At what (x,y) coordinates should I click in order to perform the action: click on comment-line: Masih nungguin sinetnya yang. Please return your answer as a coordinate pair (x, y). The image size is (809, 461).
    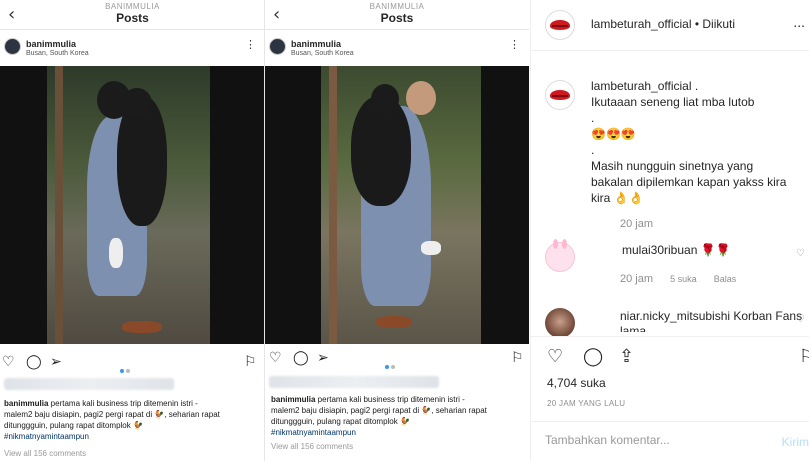
    Looking at the image, I should click on (672, 166).